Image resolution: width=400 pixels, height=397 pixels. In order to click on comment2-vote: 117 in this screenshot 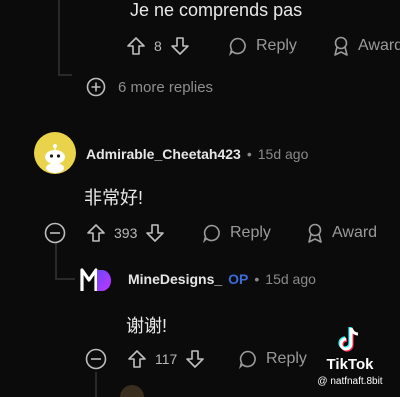, I will do `click(166, 359)`.